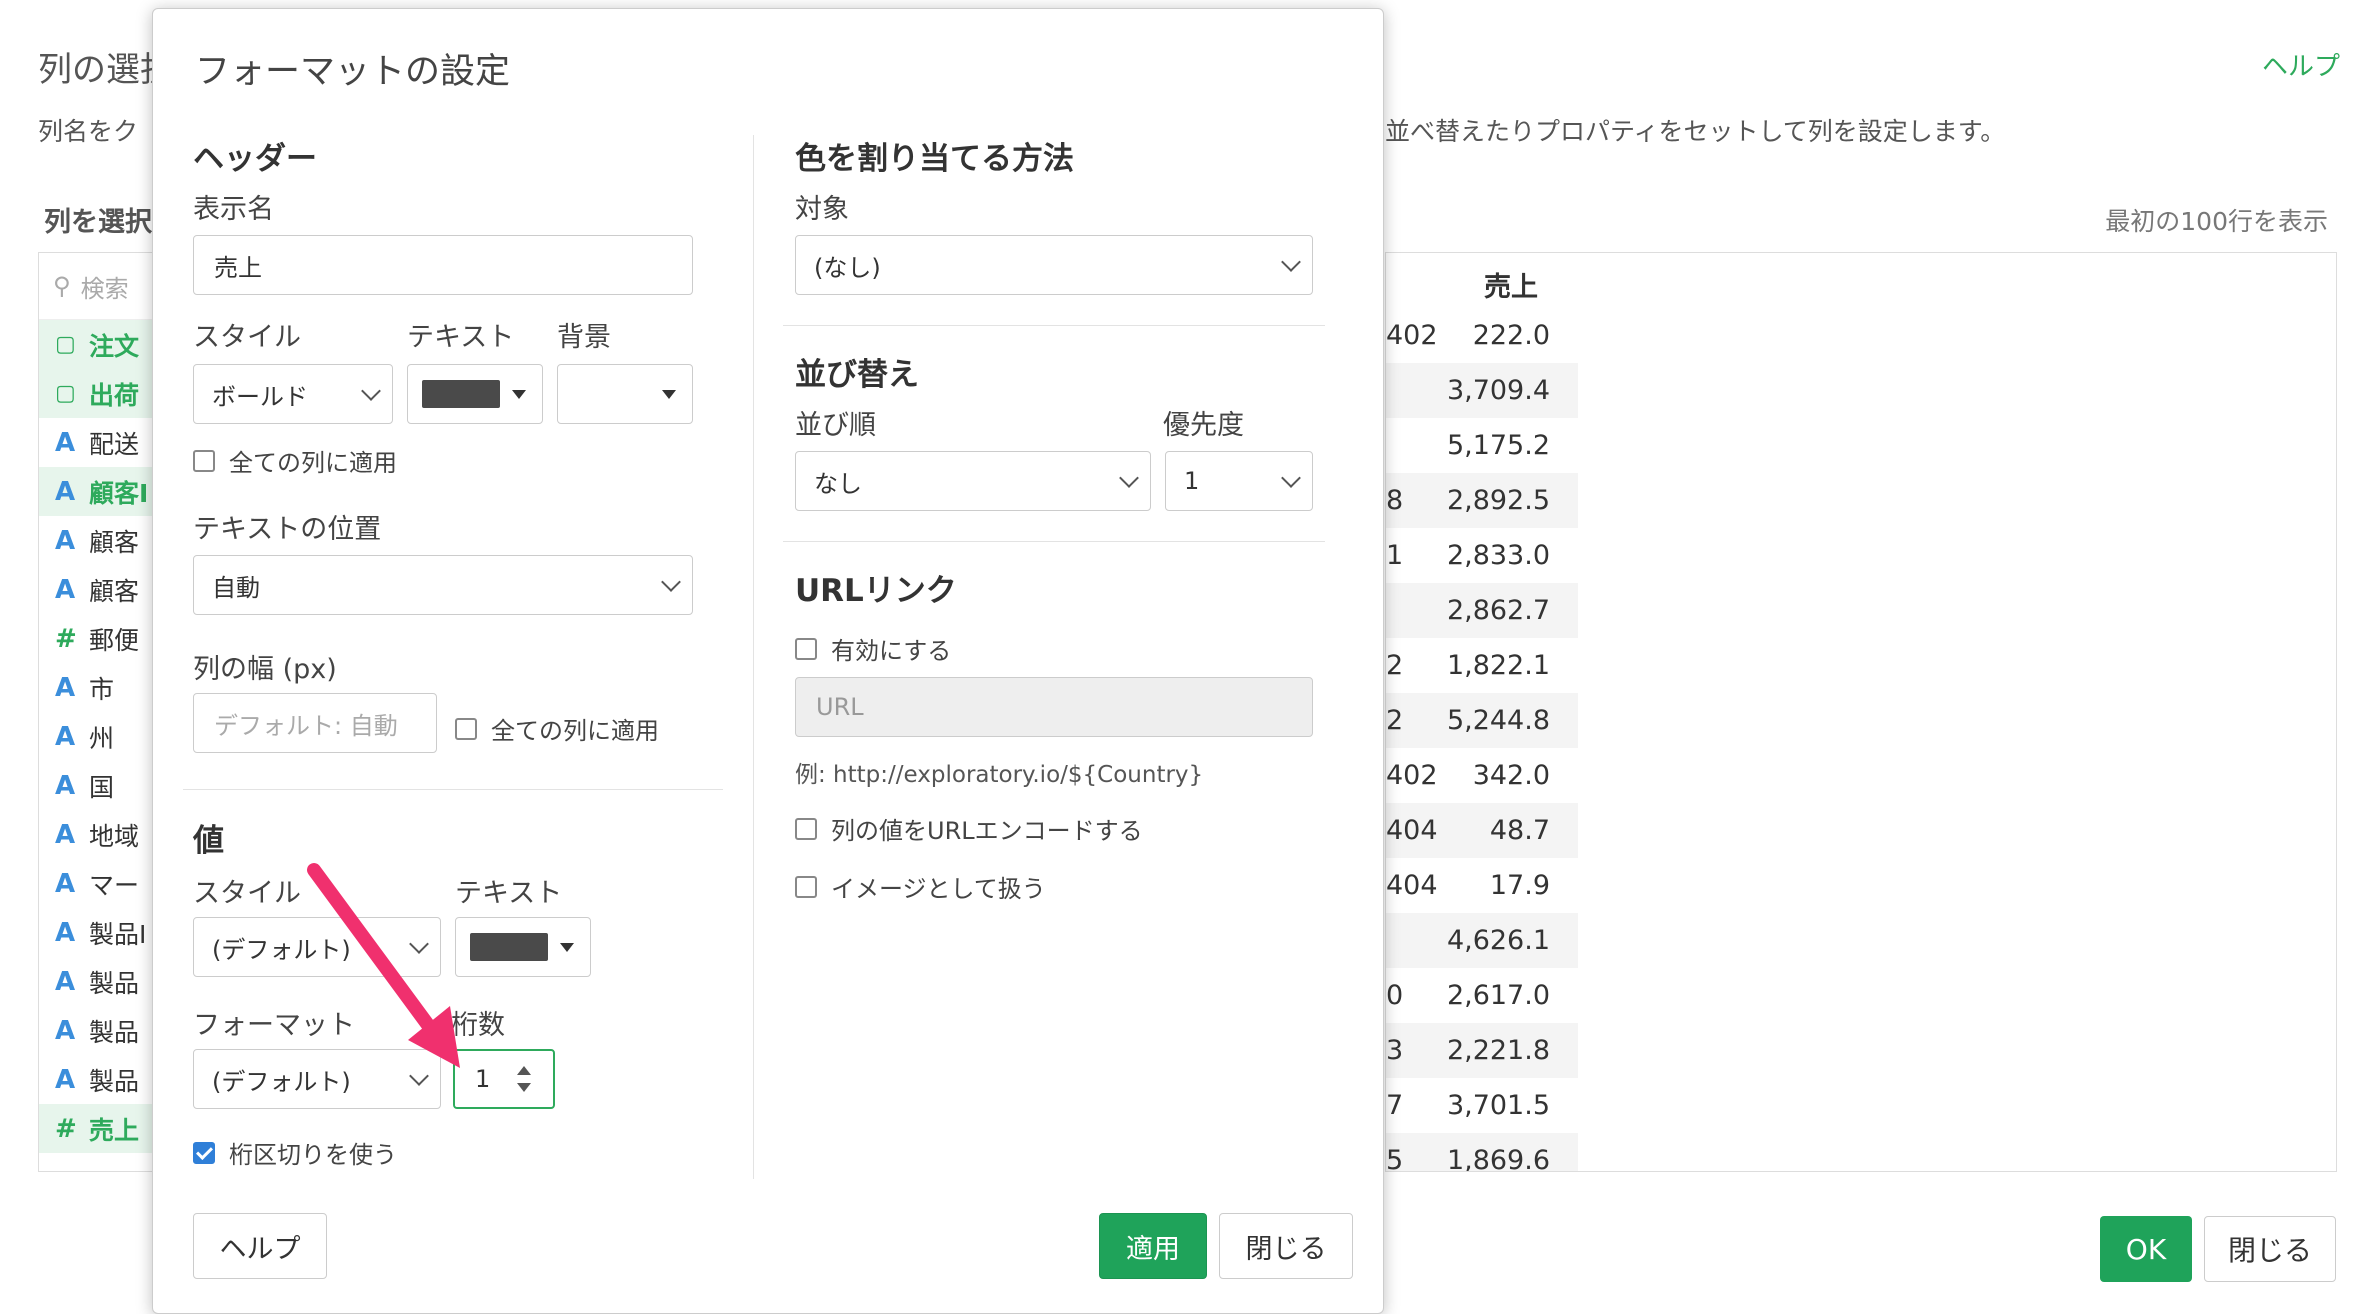 This screenshot has width=2372, height=1314. I want to click on dialog-close-button: 閉じる, so click(1286, 1246).